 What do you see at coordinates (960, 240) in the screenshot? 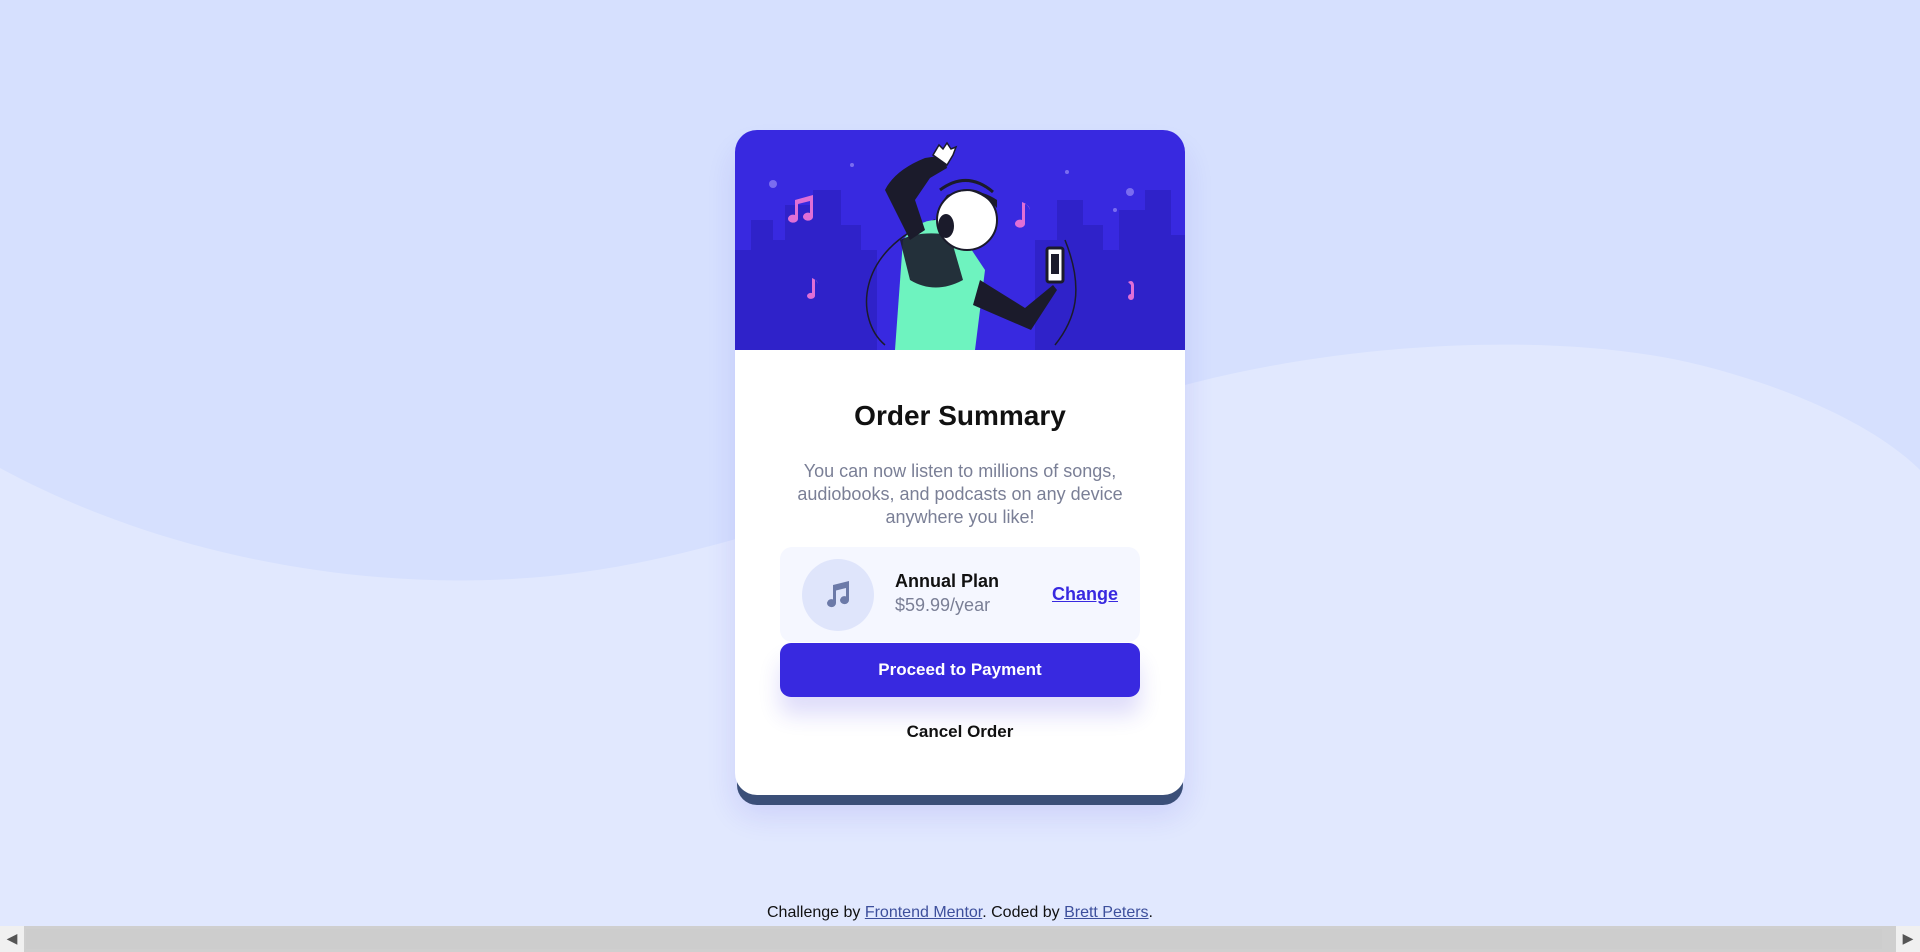
I see `hero-illustration` at bounding box center [960, 240].